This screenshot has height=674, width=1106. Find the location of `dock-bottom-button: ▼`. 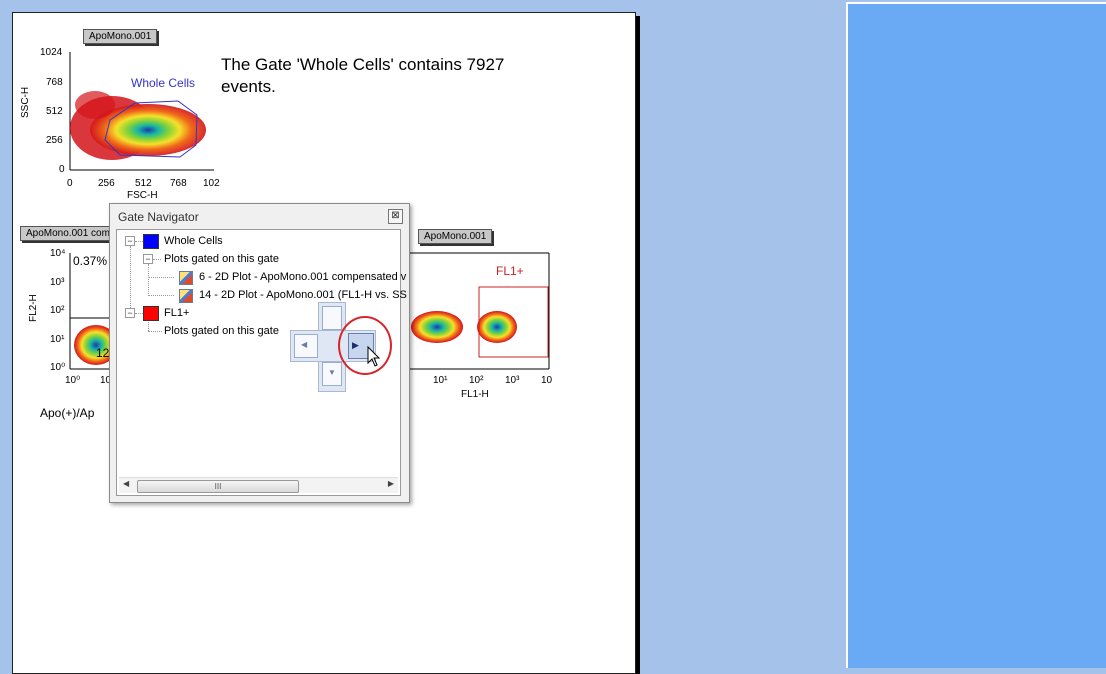

dock-bottom-button: ▼ is located at coordinates (332, 374).